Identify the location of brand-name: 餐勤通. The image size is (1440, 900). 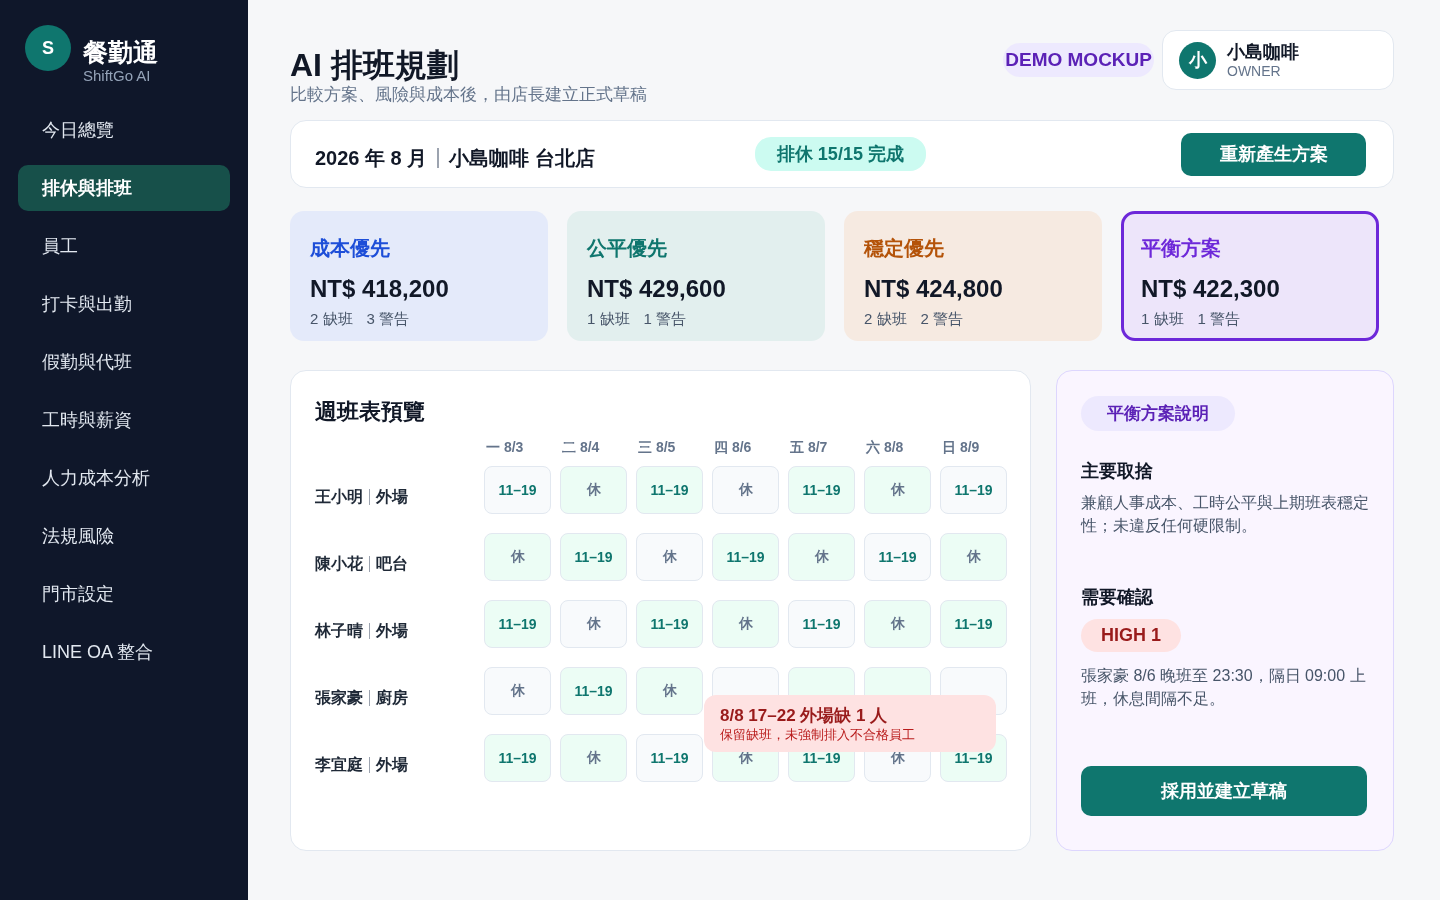
(120, 52).